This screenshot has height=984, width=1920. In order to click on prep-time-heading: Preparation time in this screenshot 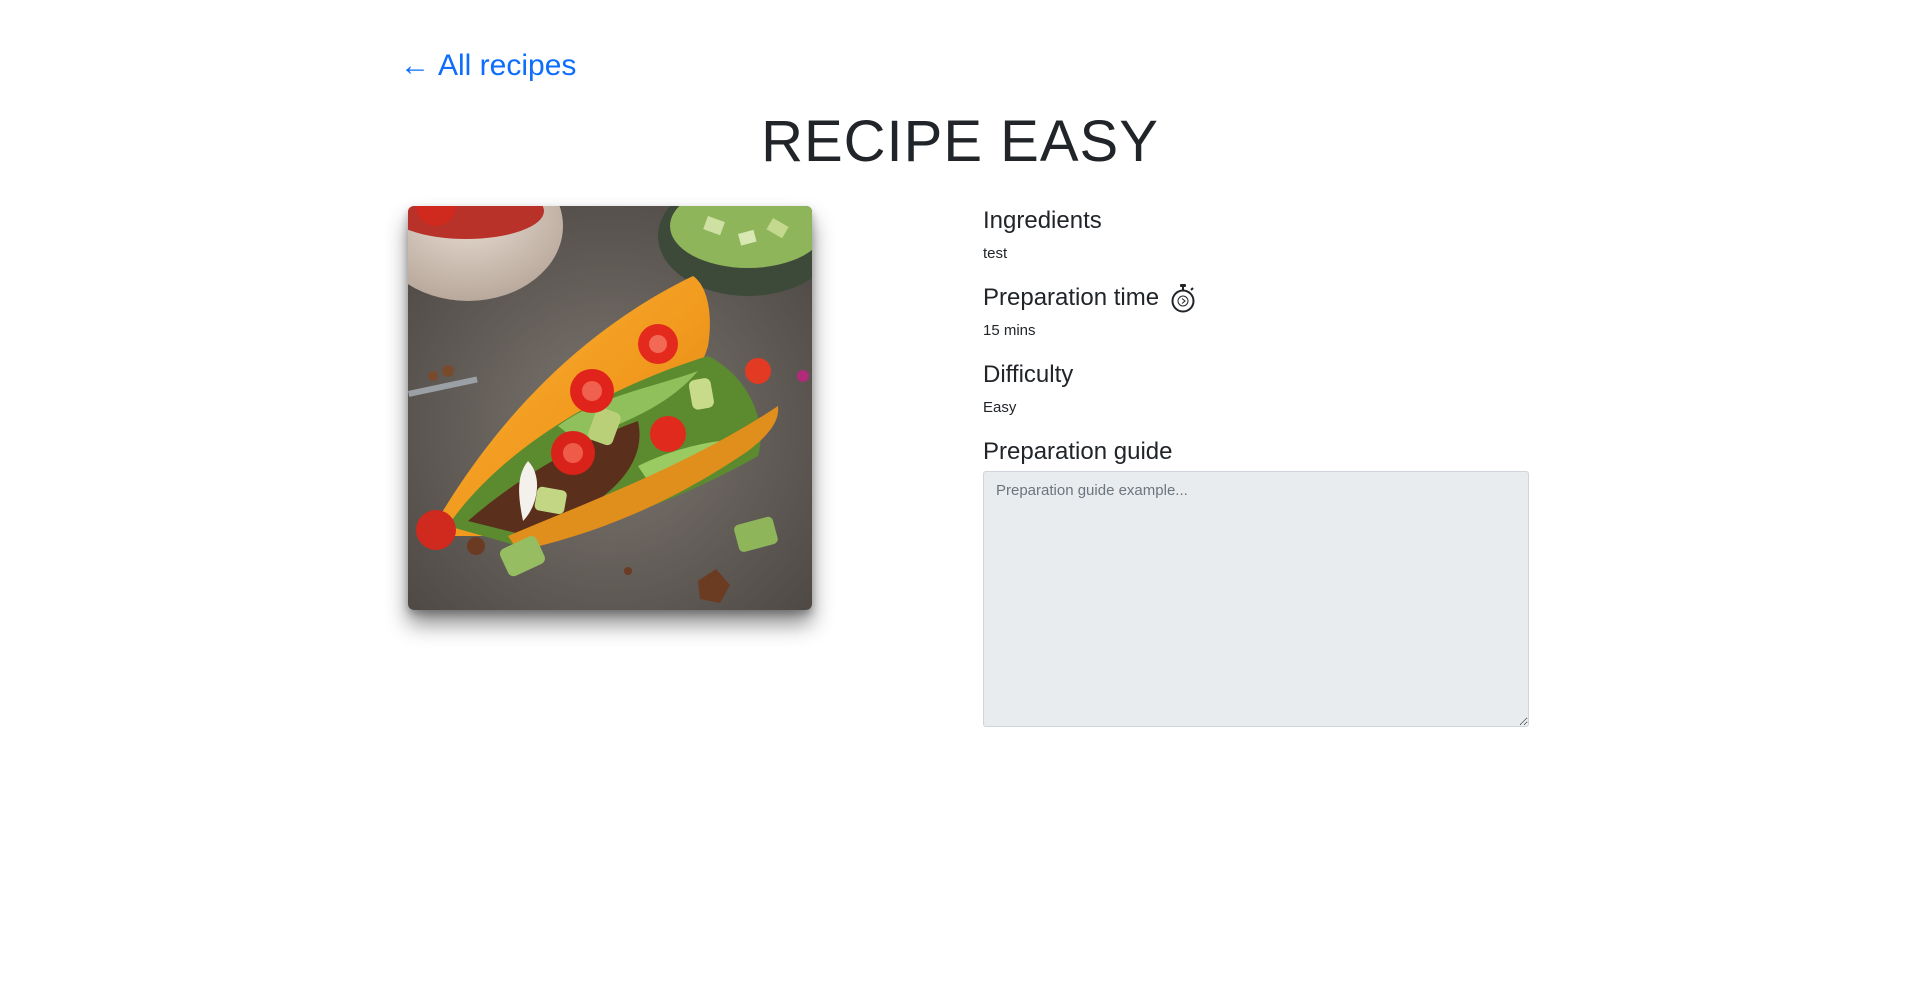, I will do `click(1256, 298)`.